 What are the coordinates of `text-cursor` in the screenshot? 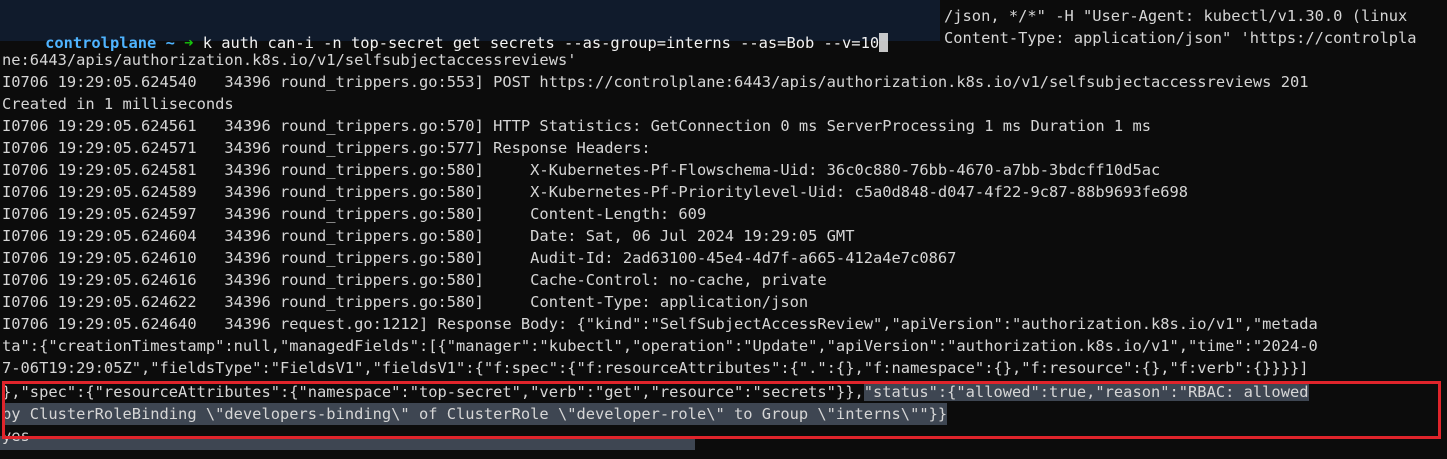 It's located at (884, 43).